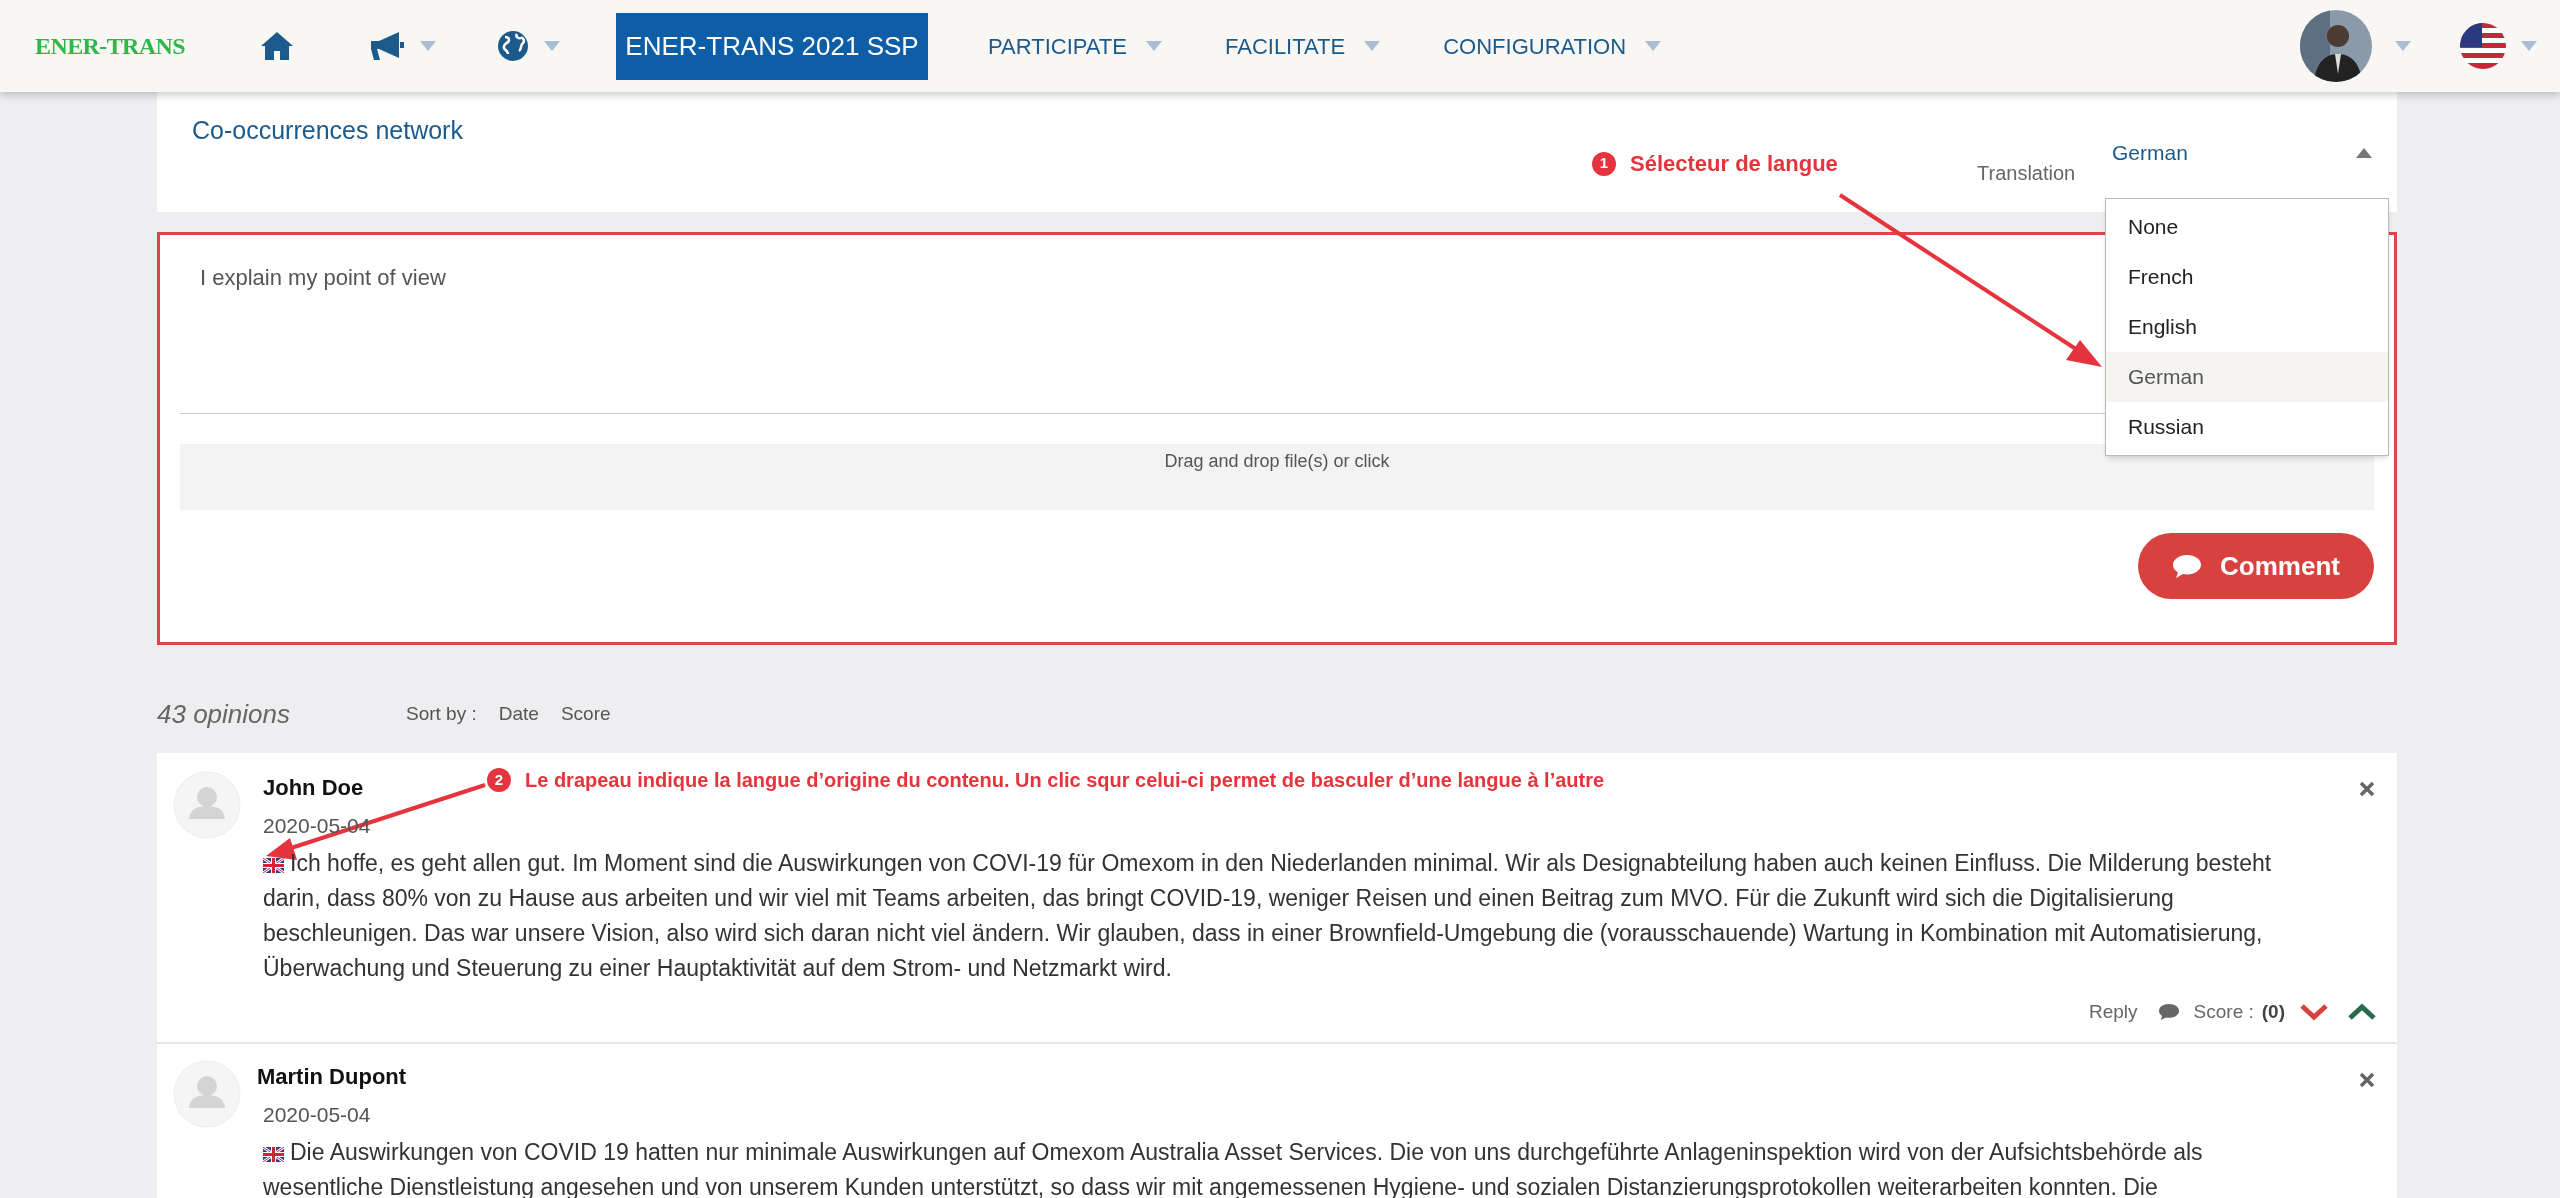  Describe the element at coordinates (518, 714) in the screenshot. I see `sort-option: Date` at that location.